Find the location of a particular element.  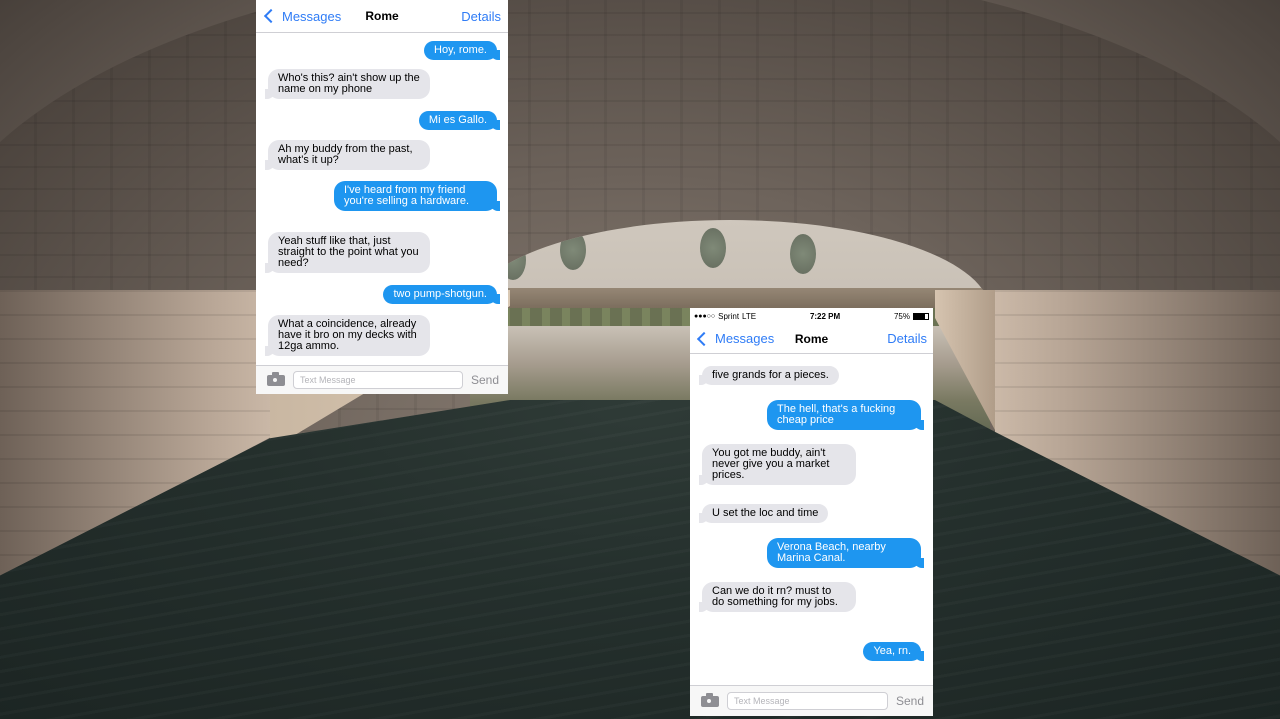

status-bar: ●●●○○ Sprint LTE 7:22 PM 75% is located at coordinates (811, 316).